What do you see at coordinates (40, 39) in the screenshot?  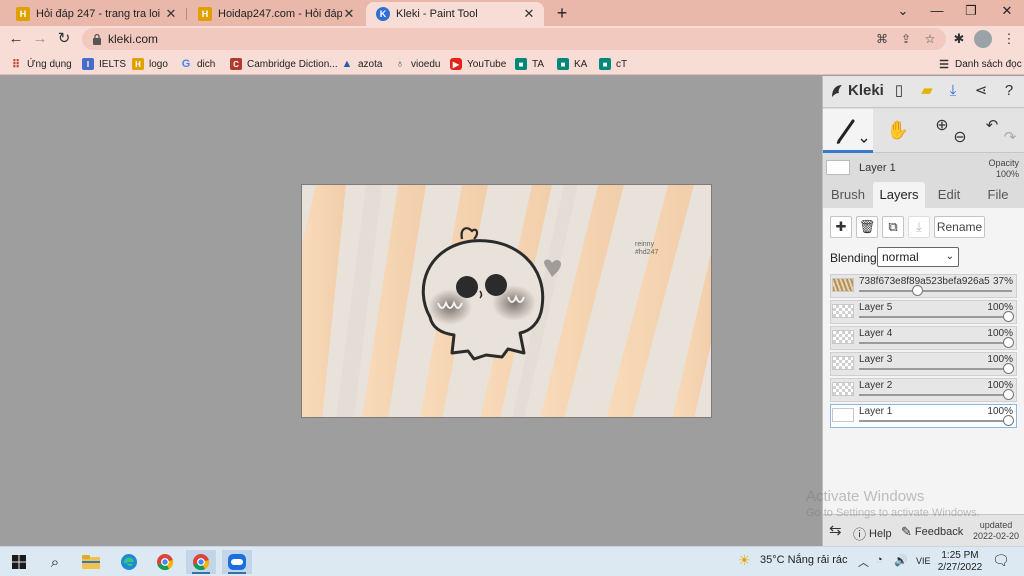 I see `forward-arrow-icon: →` at bounding box center [40, 39].